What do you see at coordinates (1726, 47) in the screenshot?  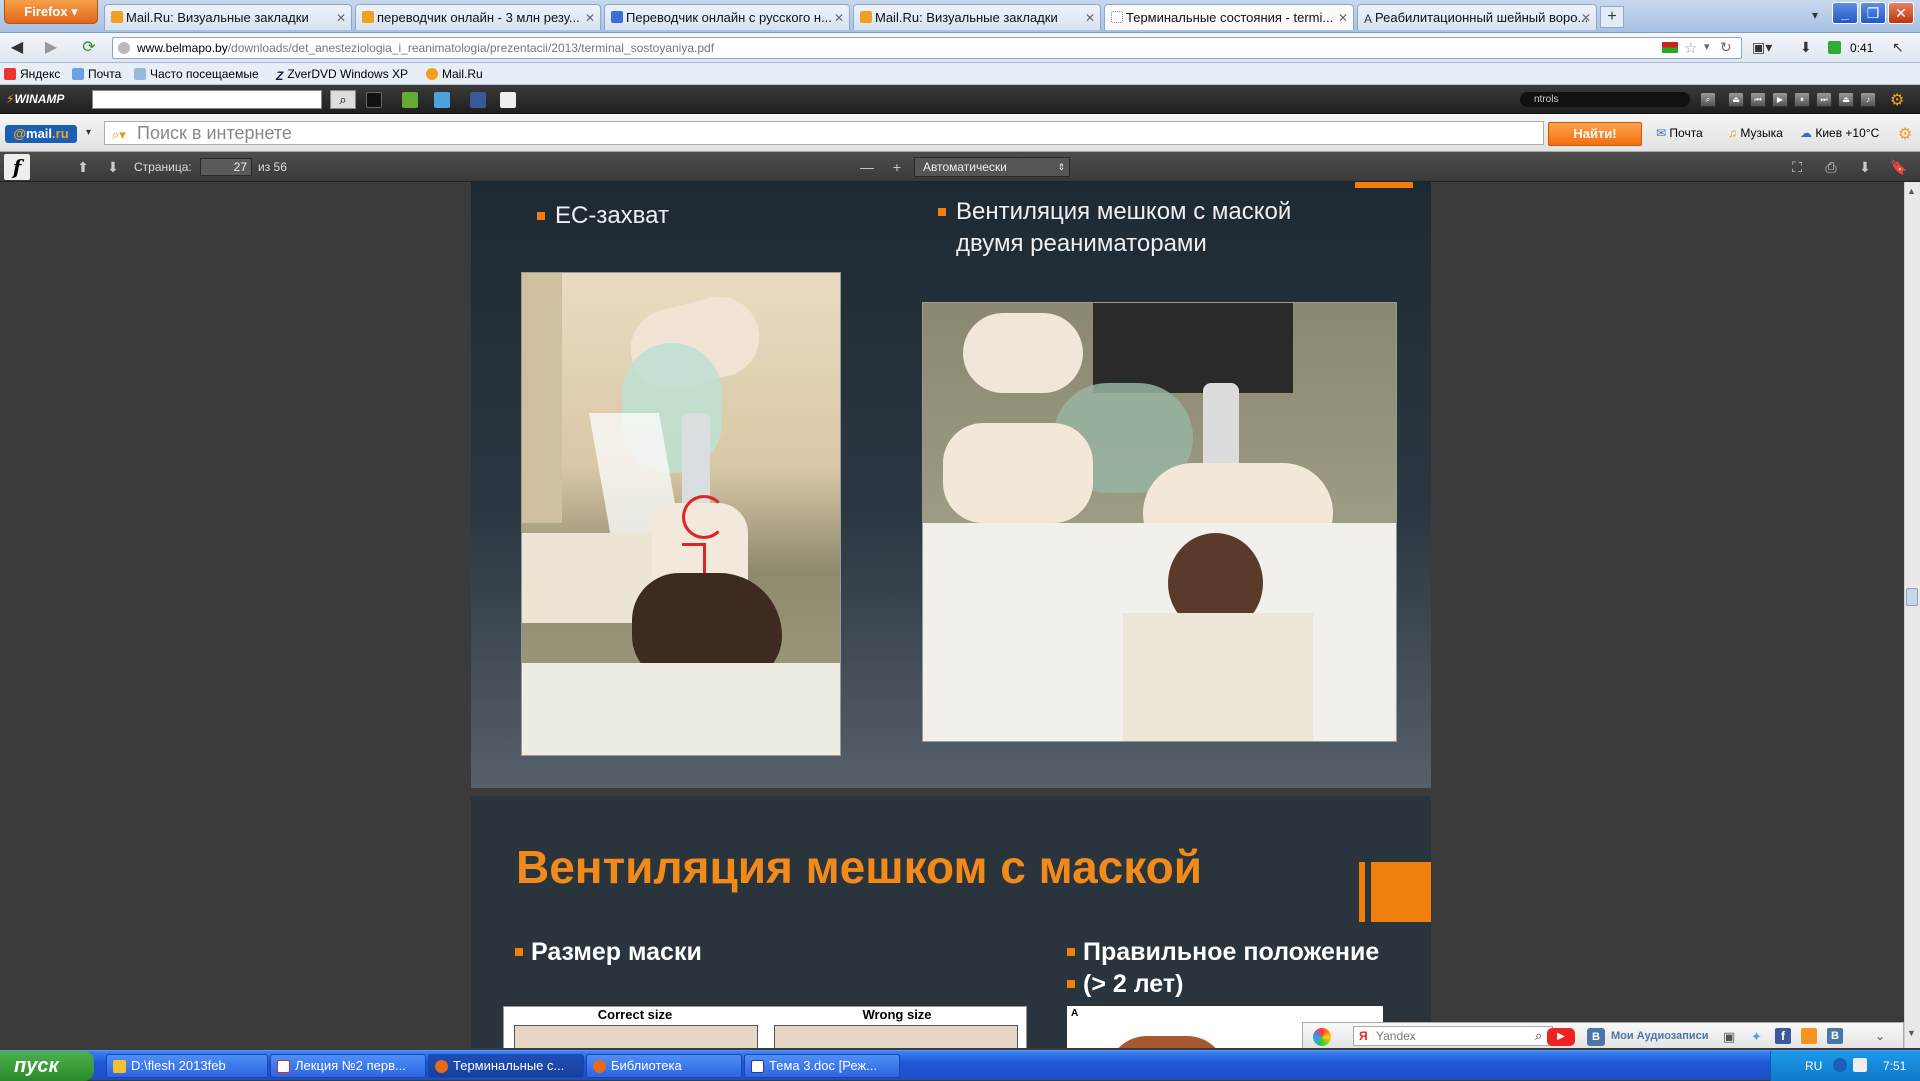 I see `refresh-icon: ↻` at bounding box center [1726, 47].